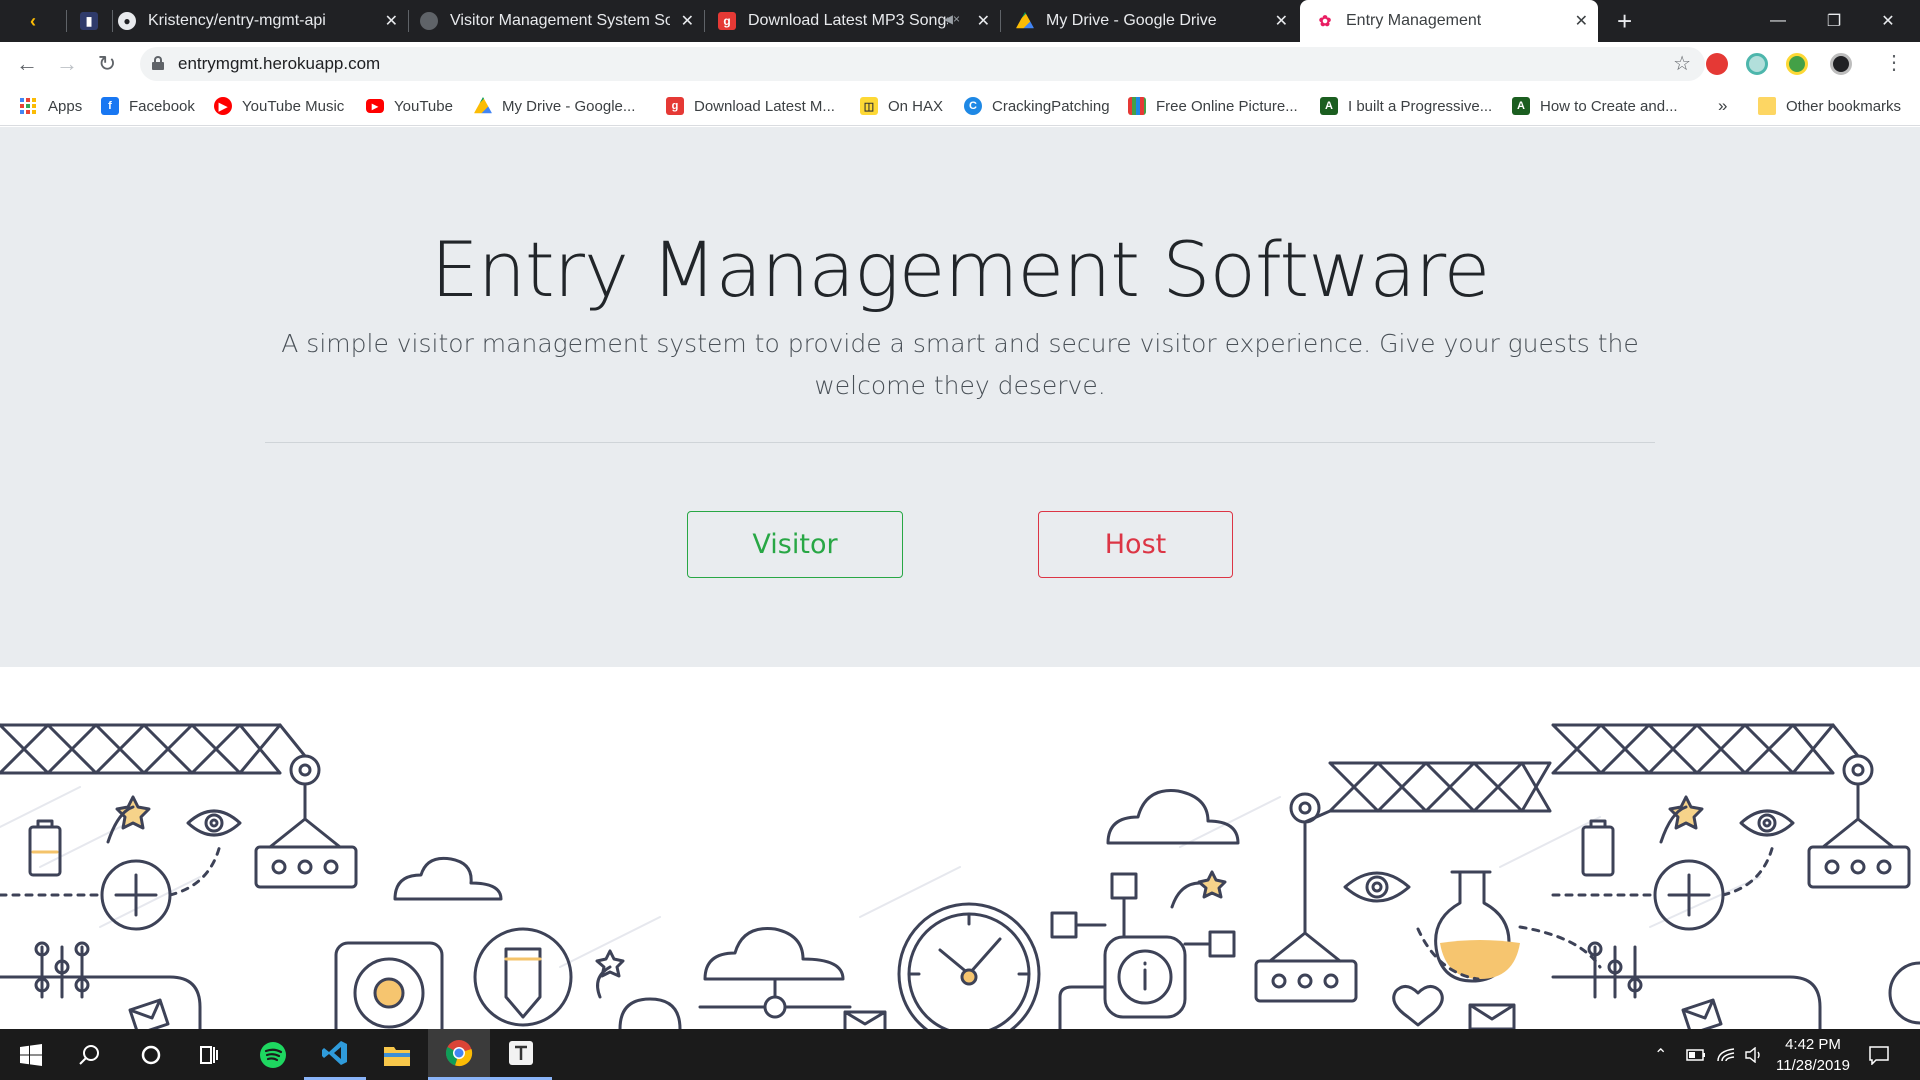 The height and width of the screenshot is (1080, 1920). What do you see at coordinates (1813, 1055) in the screenshot?
I see `system-clock: 4:42 PM 11/28/2019` at bounding box center [1813, 1055].